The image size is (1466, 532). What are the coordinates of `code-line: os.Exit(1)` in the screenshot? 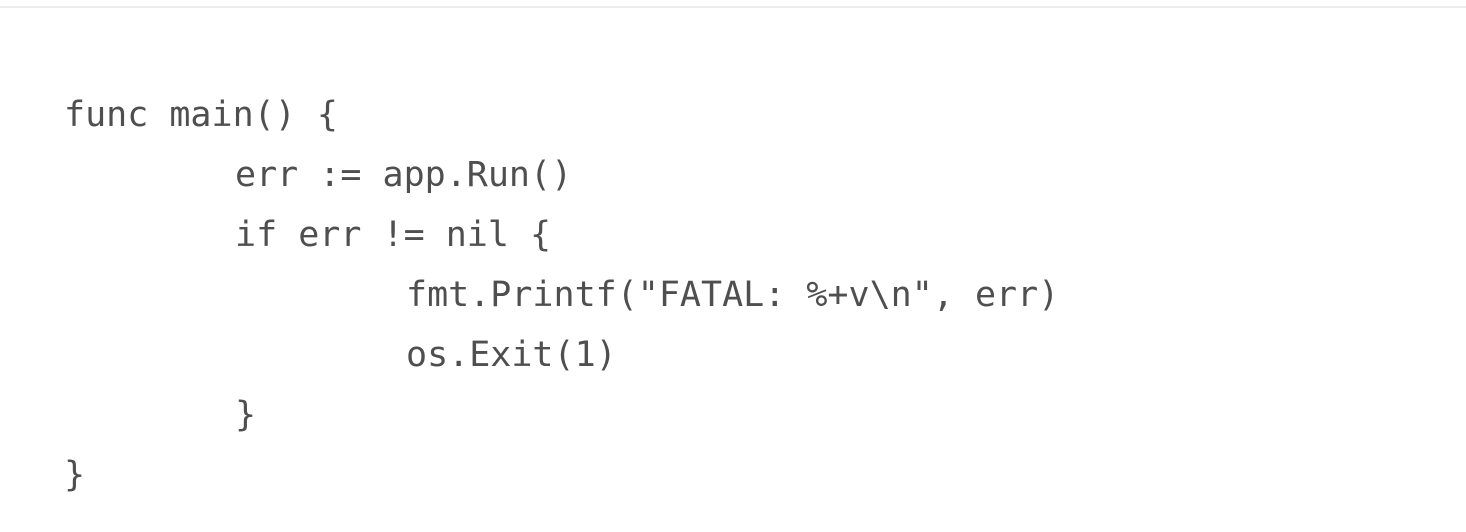 It's located at (511, 355).